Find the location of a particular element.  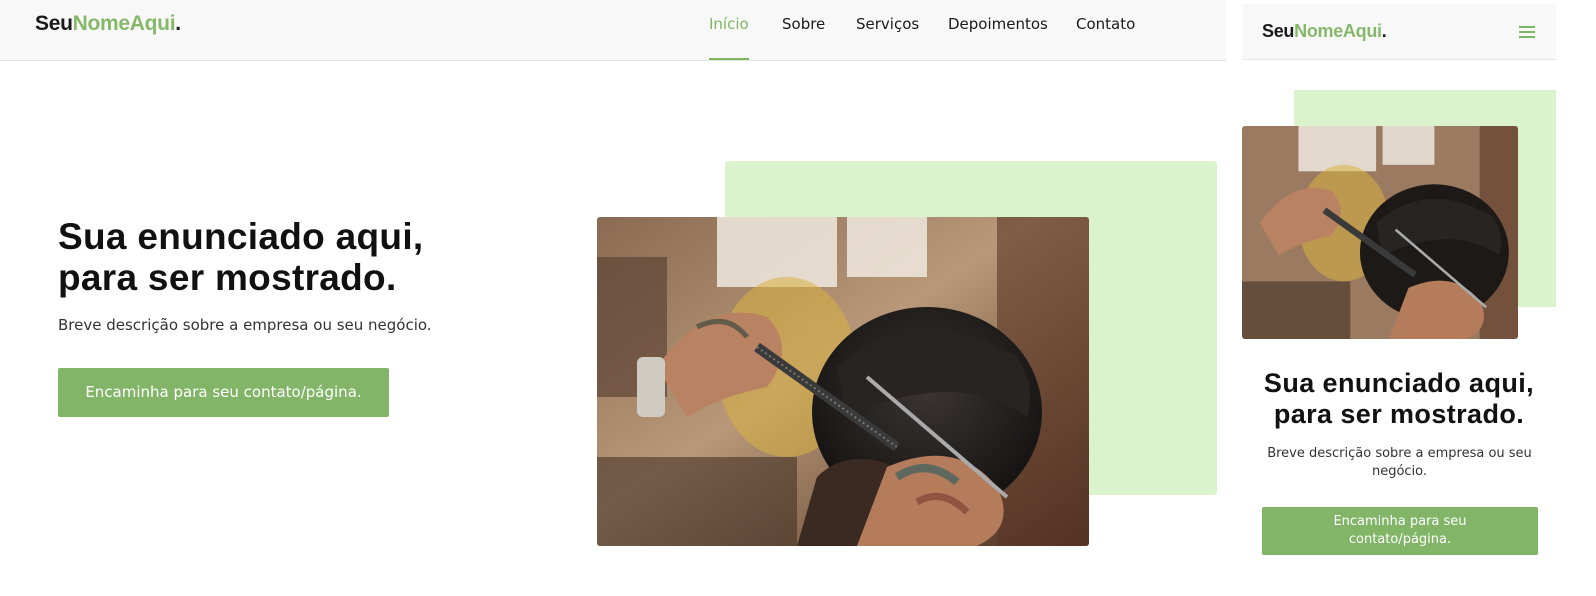

mobile-hero-title: Sua enunciado aqui, para ser mostrado. is located at coordinates (1399, 399).